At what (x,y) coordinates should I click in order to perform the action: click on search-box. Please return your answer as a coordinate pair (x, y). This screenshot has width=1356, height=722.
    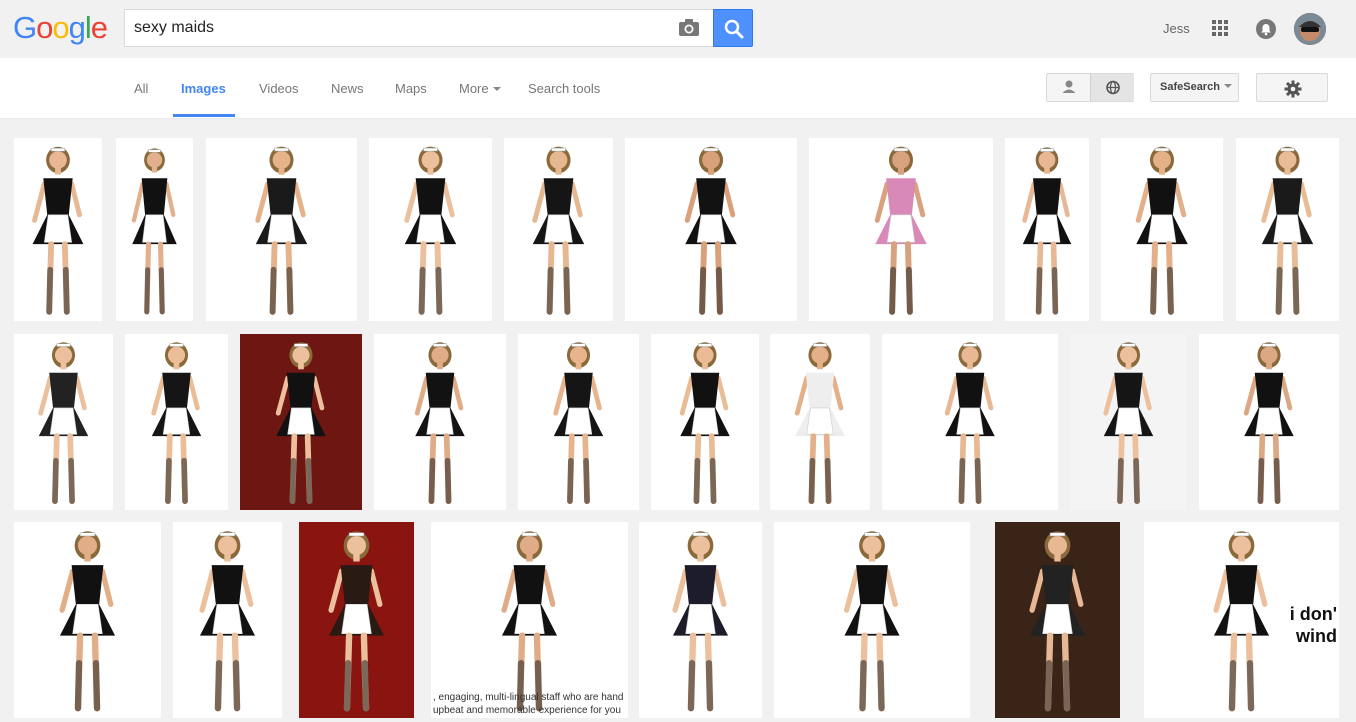
    Looking at the image, I should click on (418, 28).